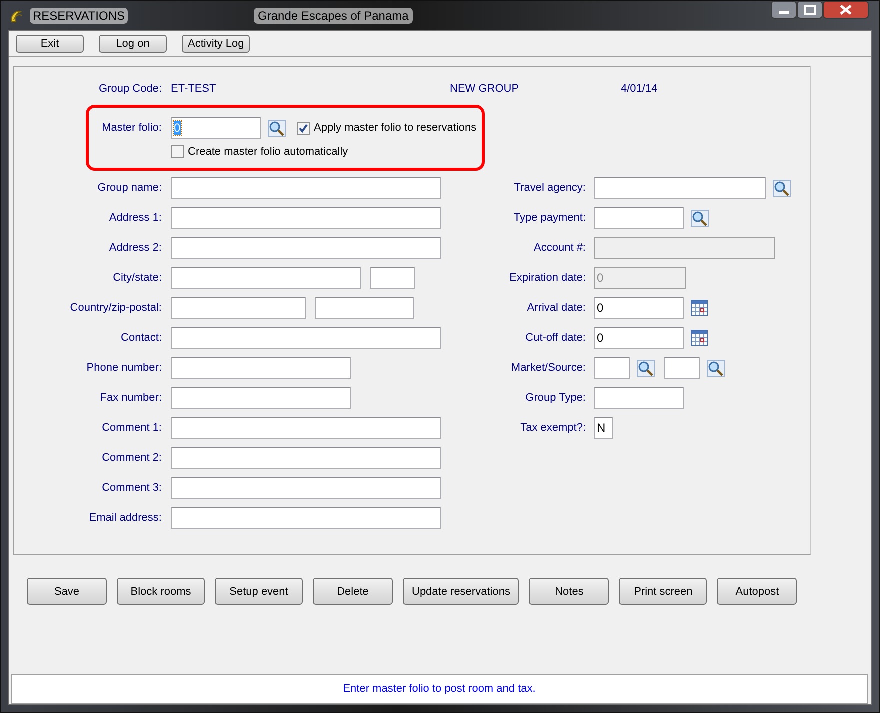  Describe the element at coordinates (784, 10) in the screenshot. I see `minimize-icon` at that location.